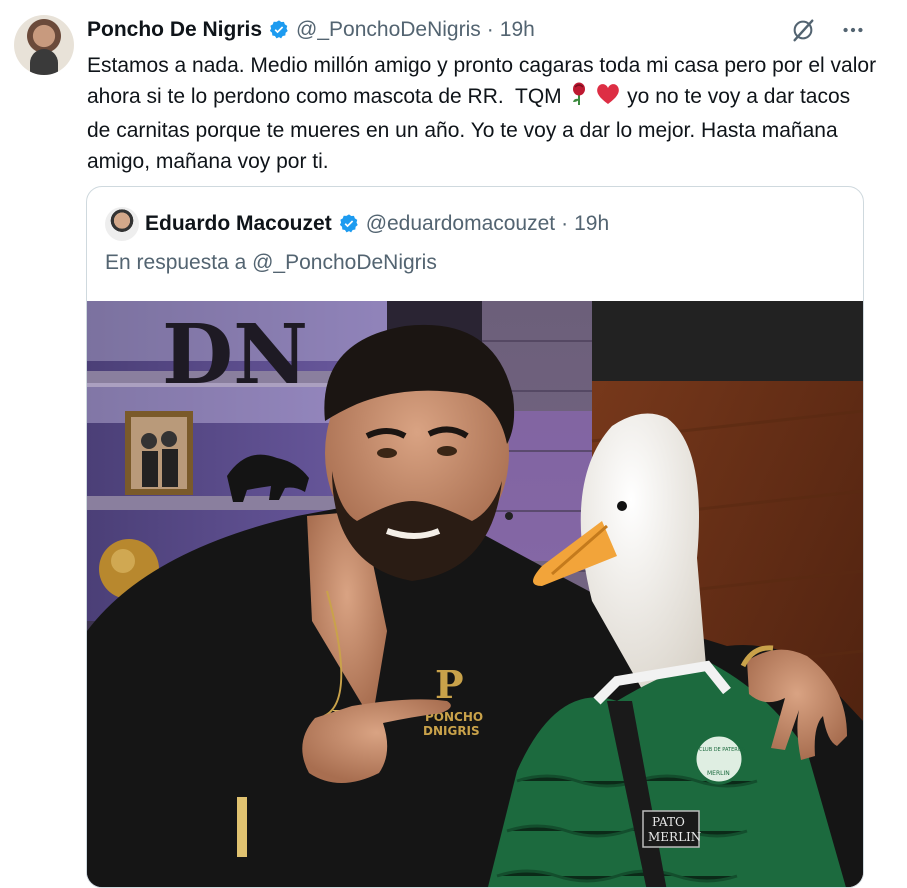 This screenshot has height=888, width=907. What do you see at coordinates (722, 750) in the screenshot?
I see `badge-top-text: CLUB DE PATEROS` at bounding box center [722, 750].